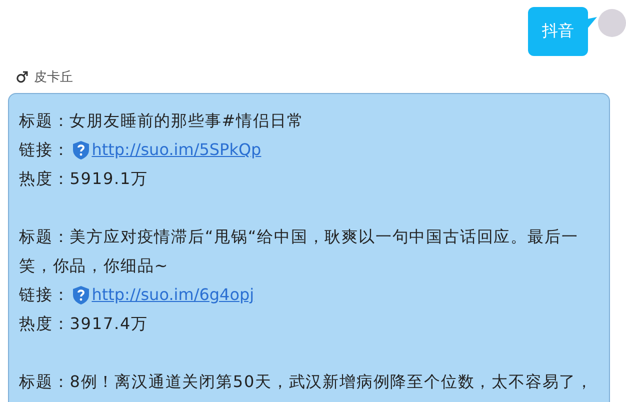  What do you see at coordinates (299, 251) in the screenshot?
I see `title-text: 标题：美方应对疫情滞后“甩锅“给中国，耿爽以一句中国古话回应。最后一笑，你品，你细品~` at bounding box center [299, 251].